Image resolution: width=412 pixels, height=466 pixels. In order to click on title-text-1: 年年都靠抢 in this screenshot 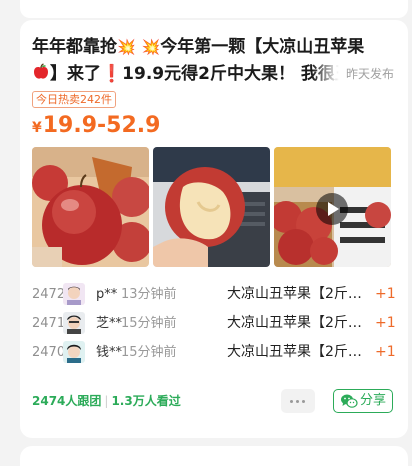, I will do `click(74, 47)`.